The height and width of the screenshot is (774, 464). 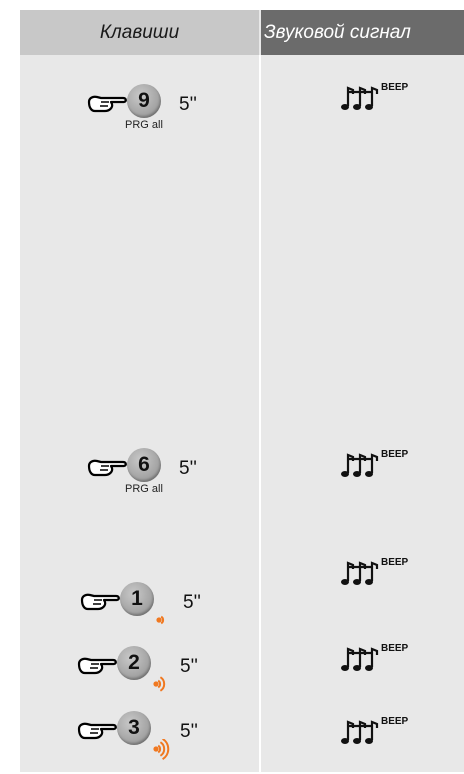 I want to click on column-divider, so click(x=260, y=413).